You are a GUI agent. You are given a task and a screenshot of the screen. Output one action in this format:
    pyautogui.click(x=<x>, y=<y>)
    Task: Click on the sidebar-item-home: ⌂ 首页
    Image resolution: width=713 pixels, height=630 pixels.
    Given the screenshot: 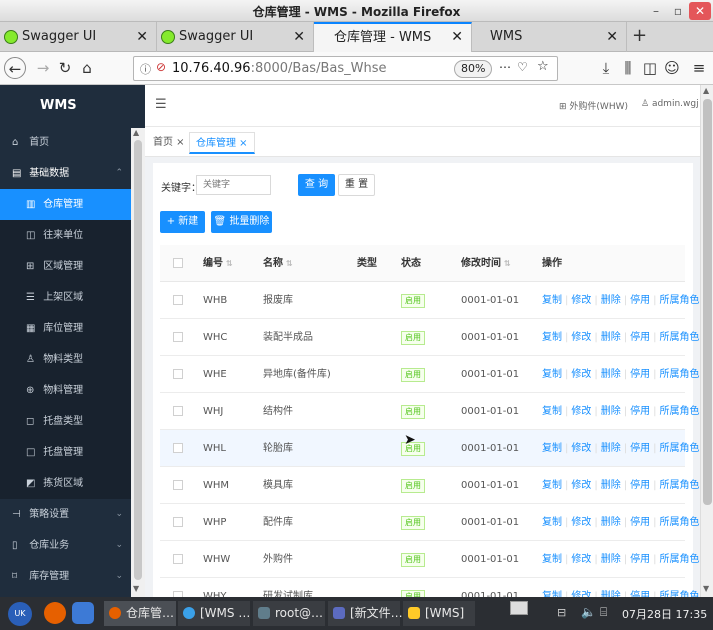 What is the action you would take?
    pyautogui.click(x=72, y=142)
    